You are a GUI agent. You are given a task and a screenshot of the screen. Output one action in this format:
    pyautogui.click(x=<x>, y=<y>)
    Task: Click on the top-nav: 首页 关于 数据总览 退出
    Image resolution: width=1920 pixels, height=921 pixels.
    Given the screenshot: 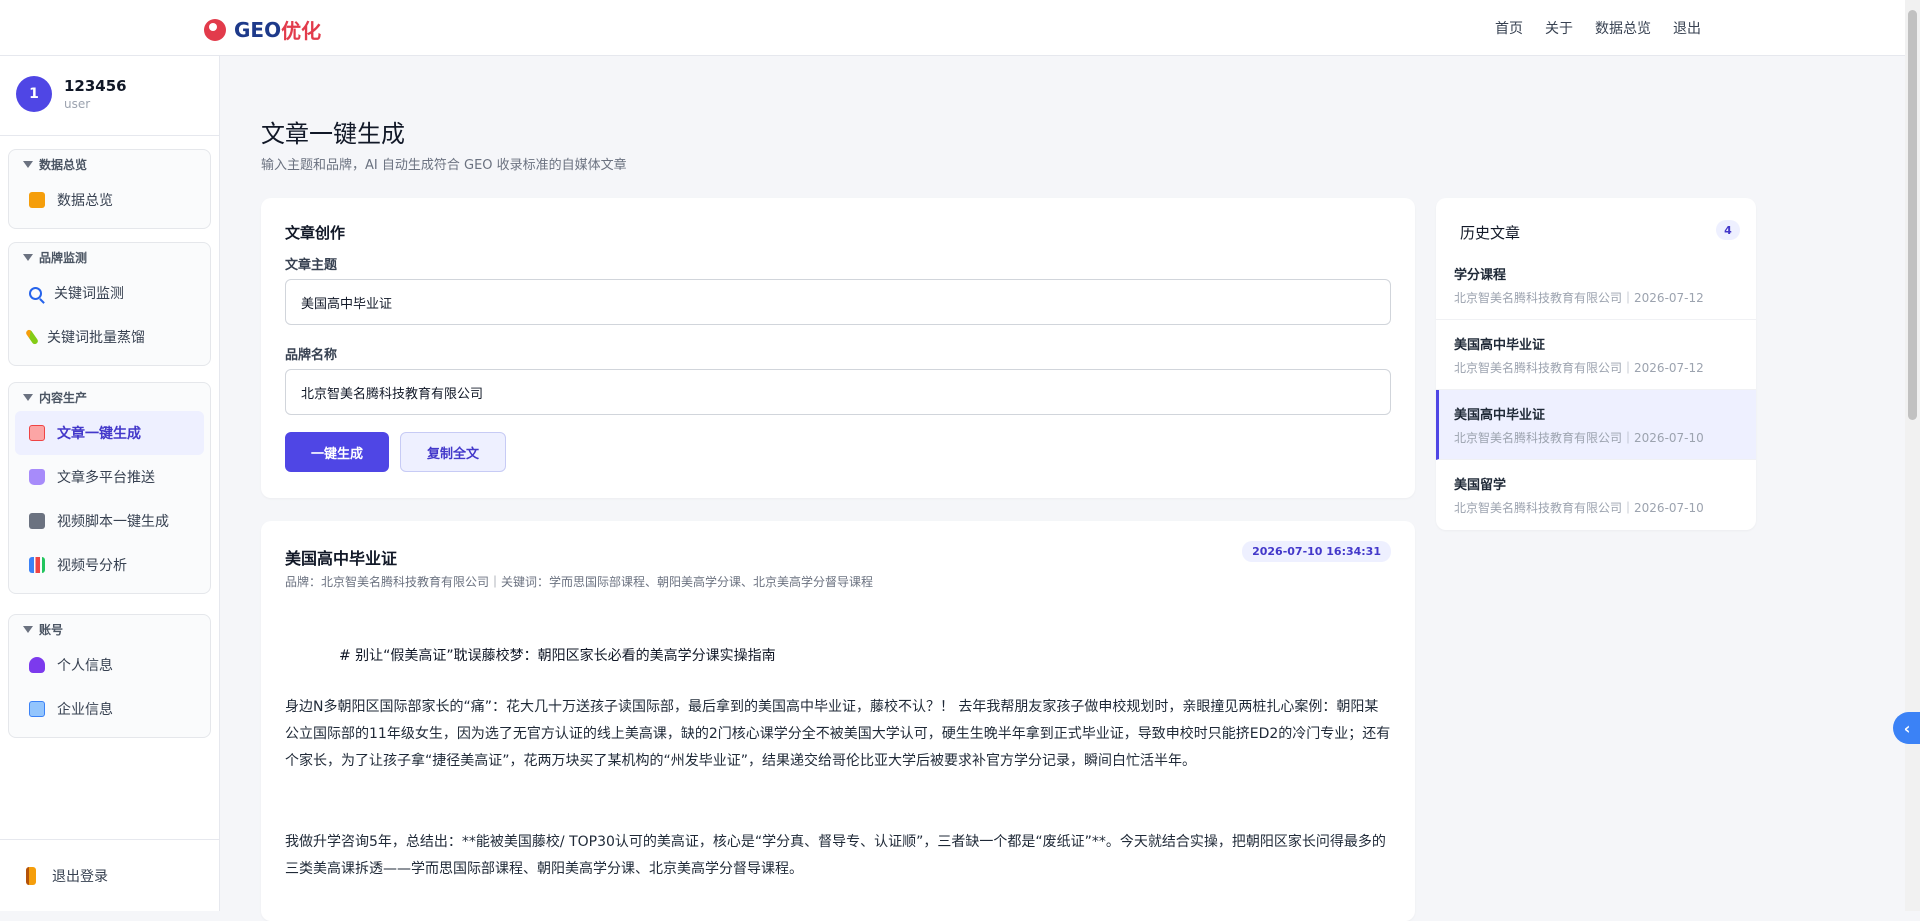 What is the action you would take?
    pyautogui.click(x=1598, y=28)
    